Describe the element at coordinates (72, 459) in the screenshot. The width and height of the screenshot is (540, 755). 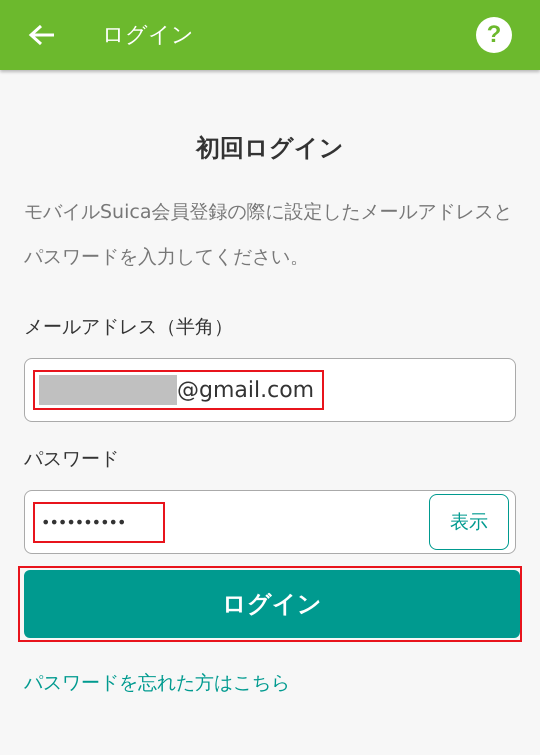
I see `password-label: パスワード` at that location.